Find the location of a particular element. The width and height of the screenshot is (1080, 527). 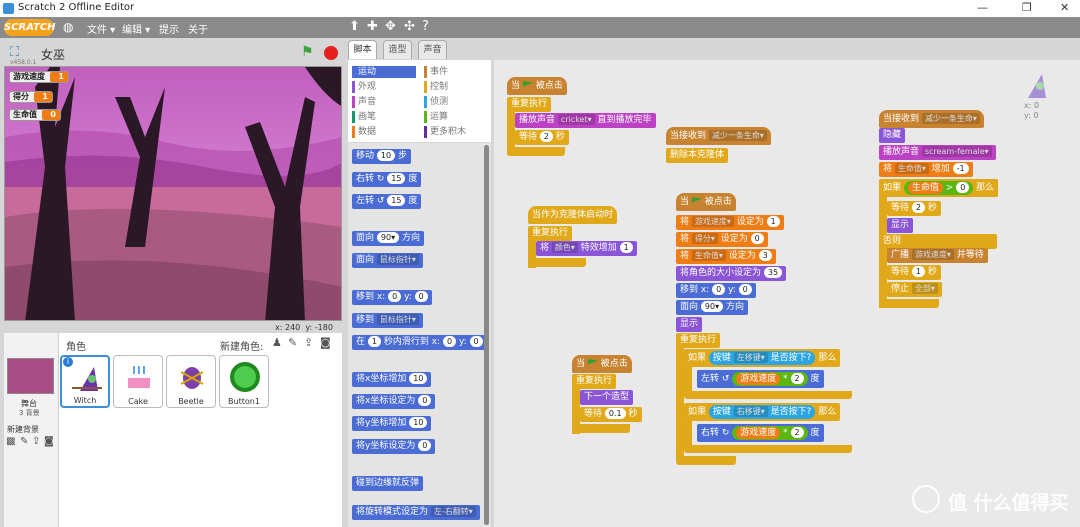

when-start-as-clone-hat: 当作为克隆体启动时 is located at coordinates (573, 215).